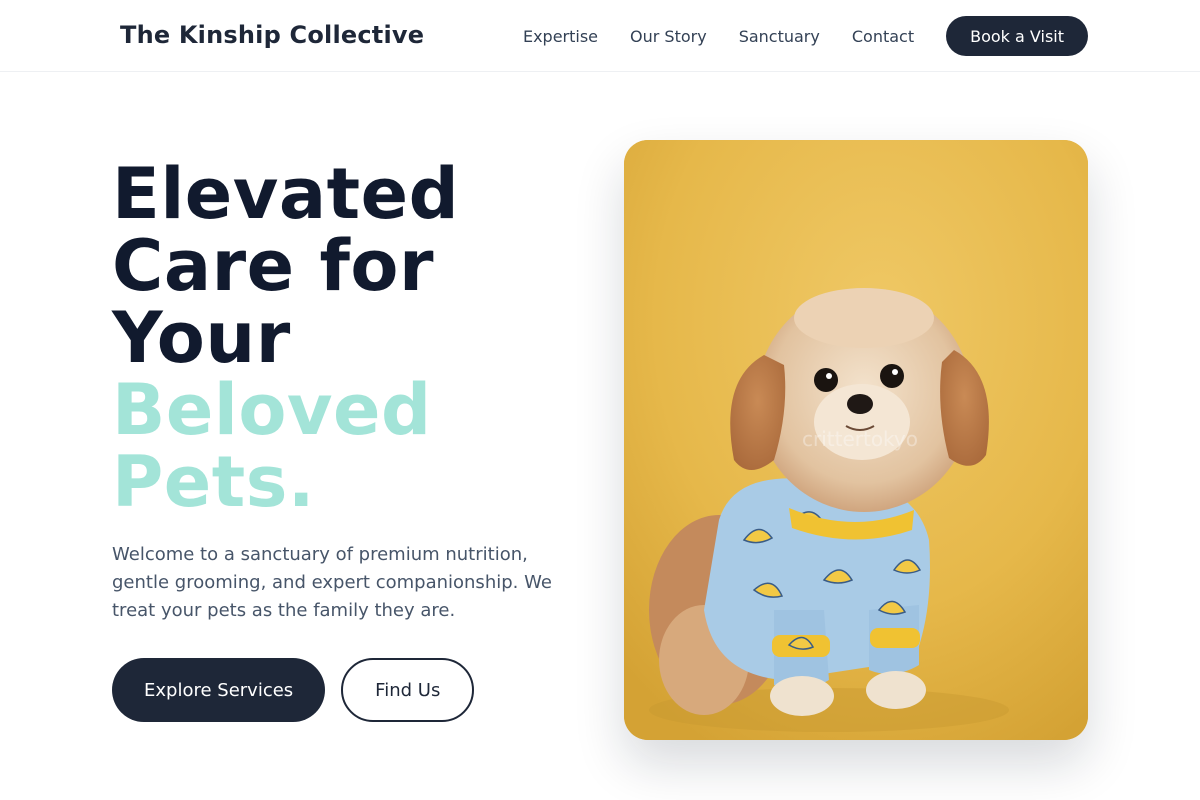  Describe the element at coordinates (201, 338) in the screenshot. I see `hero-title-line: Your` at that location.